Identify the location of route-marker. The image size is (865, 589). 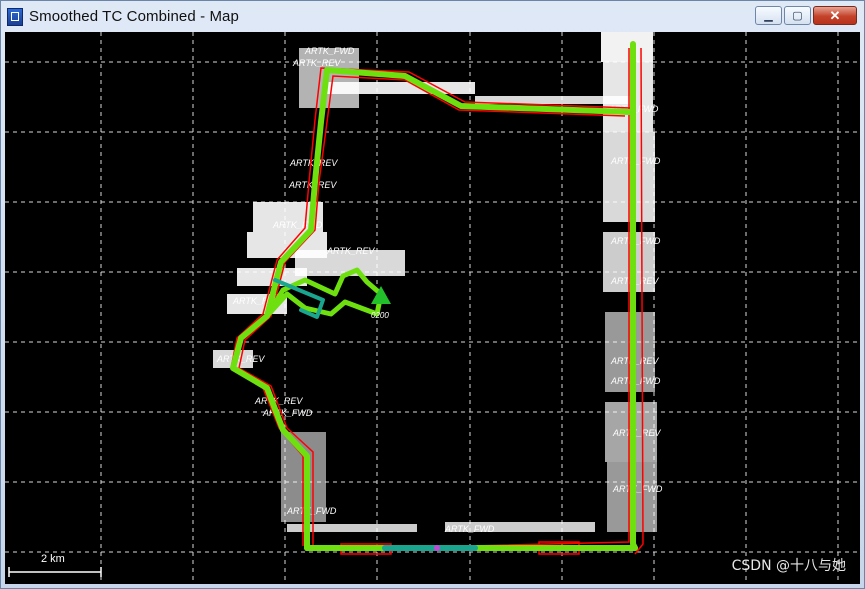
(437, 548).